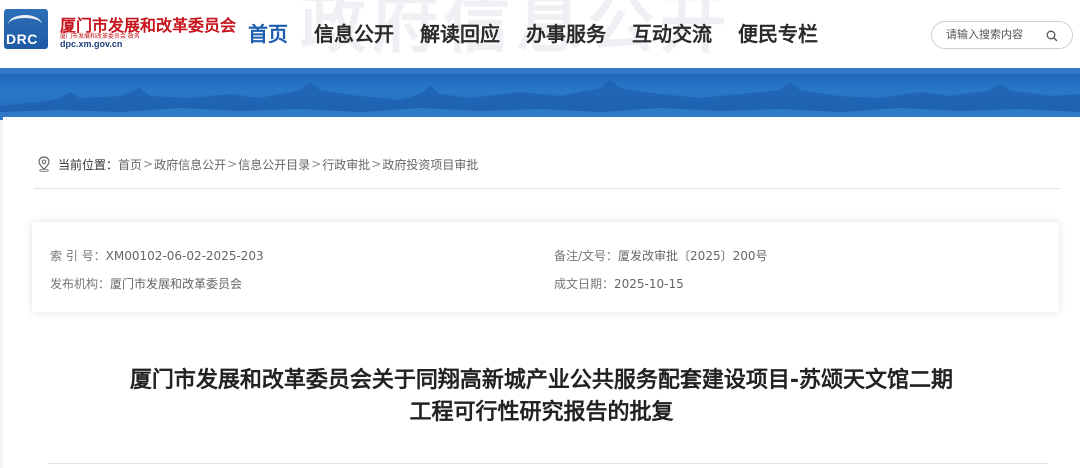  I want to click on header-banner, so click(540, 94).